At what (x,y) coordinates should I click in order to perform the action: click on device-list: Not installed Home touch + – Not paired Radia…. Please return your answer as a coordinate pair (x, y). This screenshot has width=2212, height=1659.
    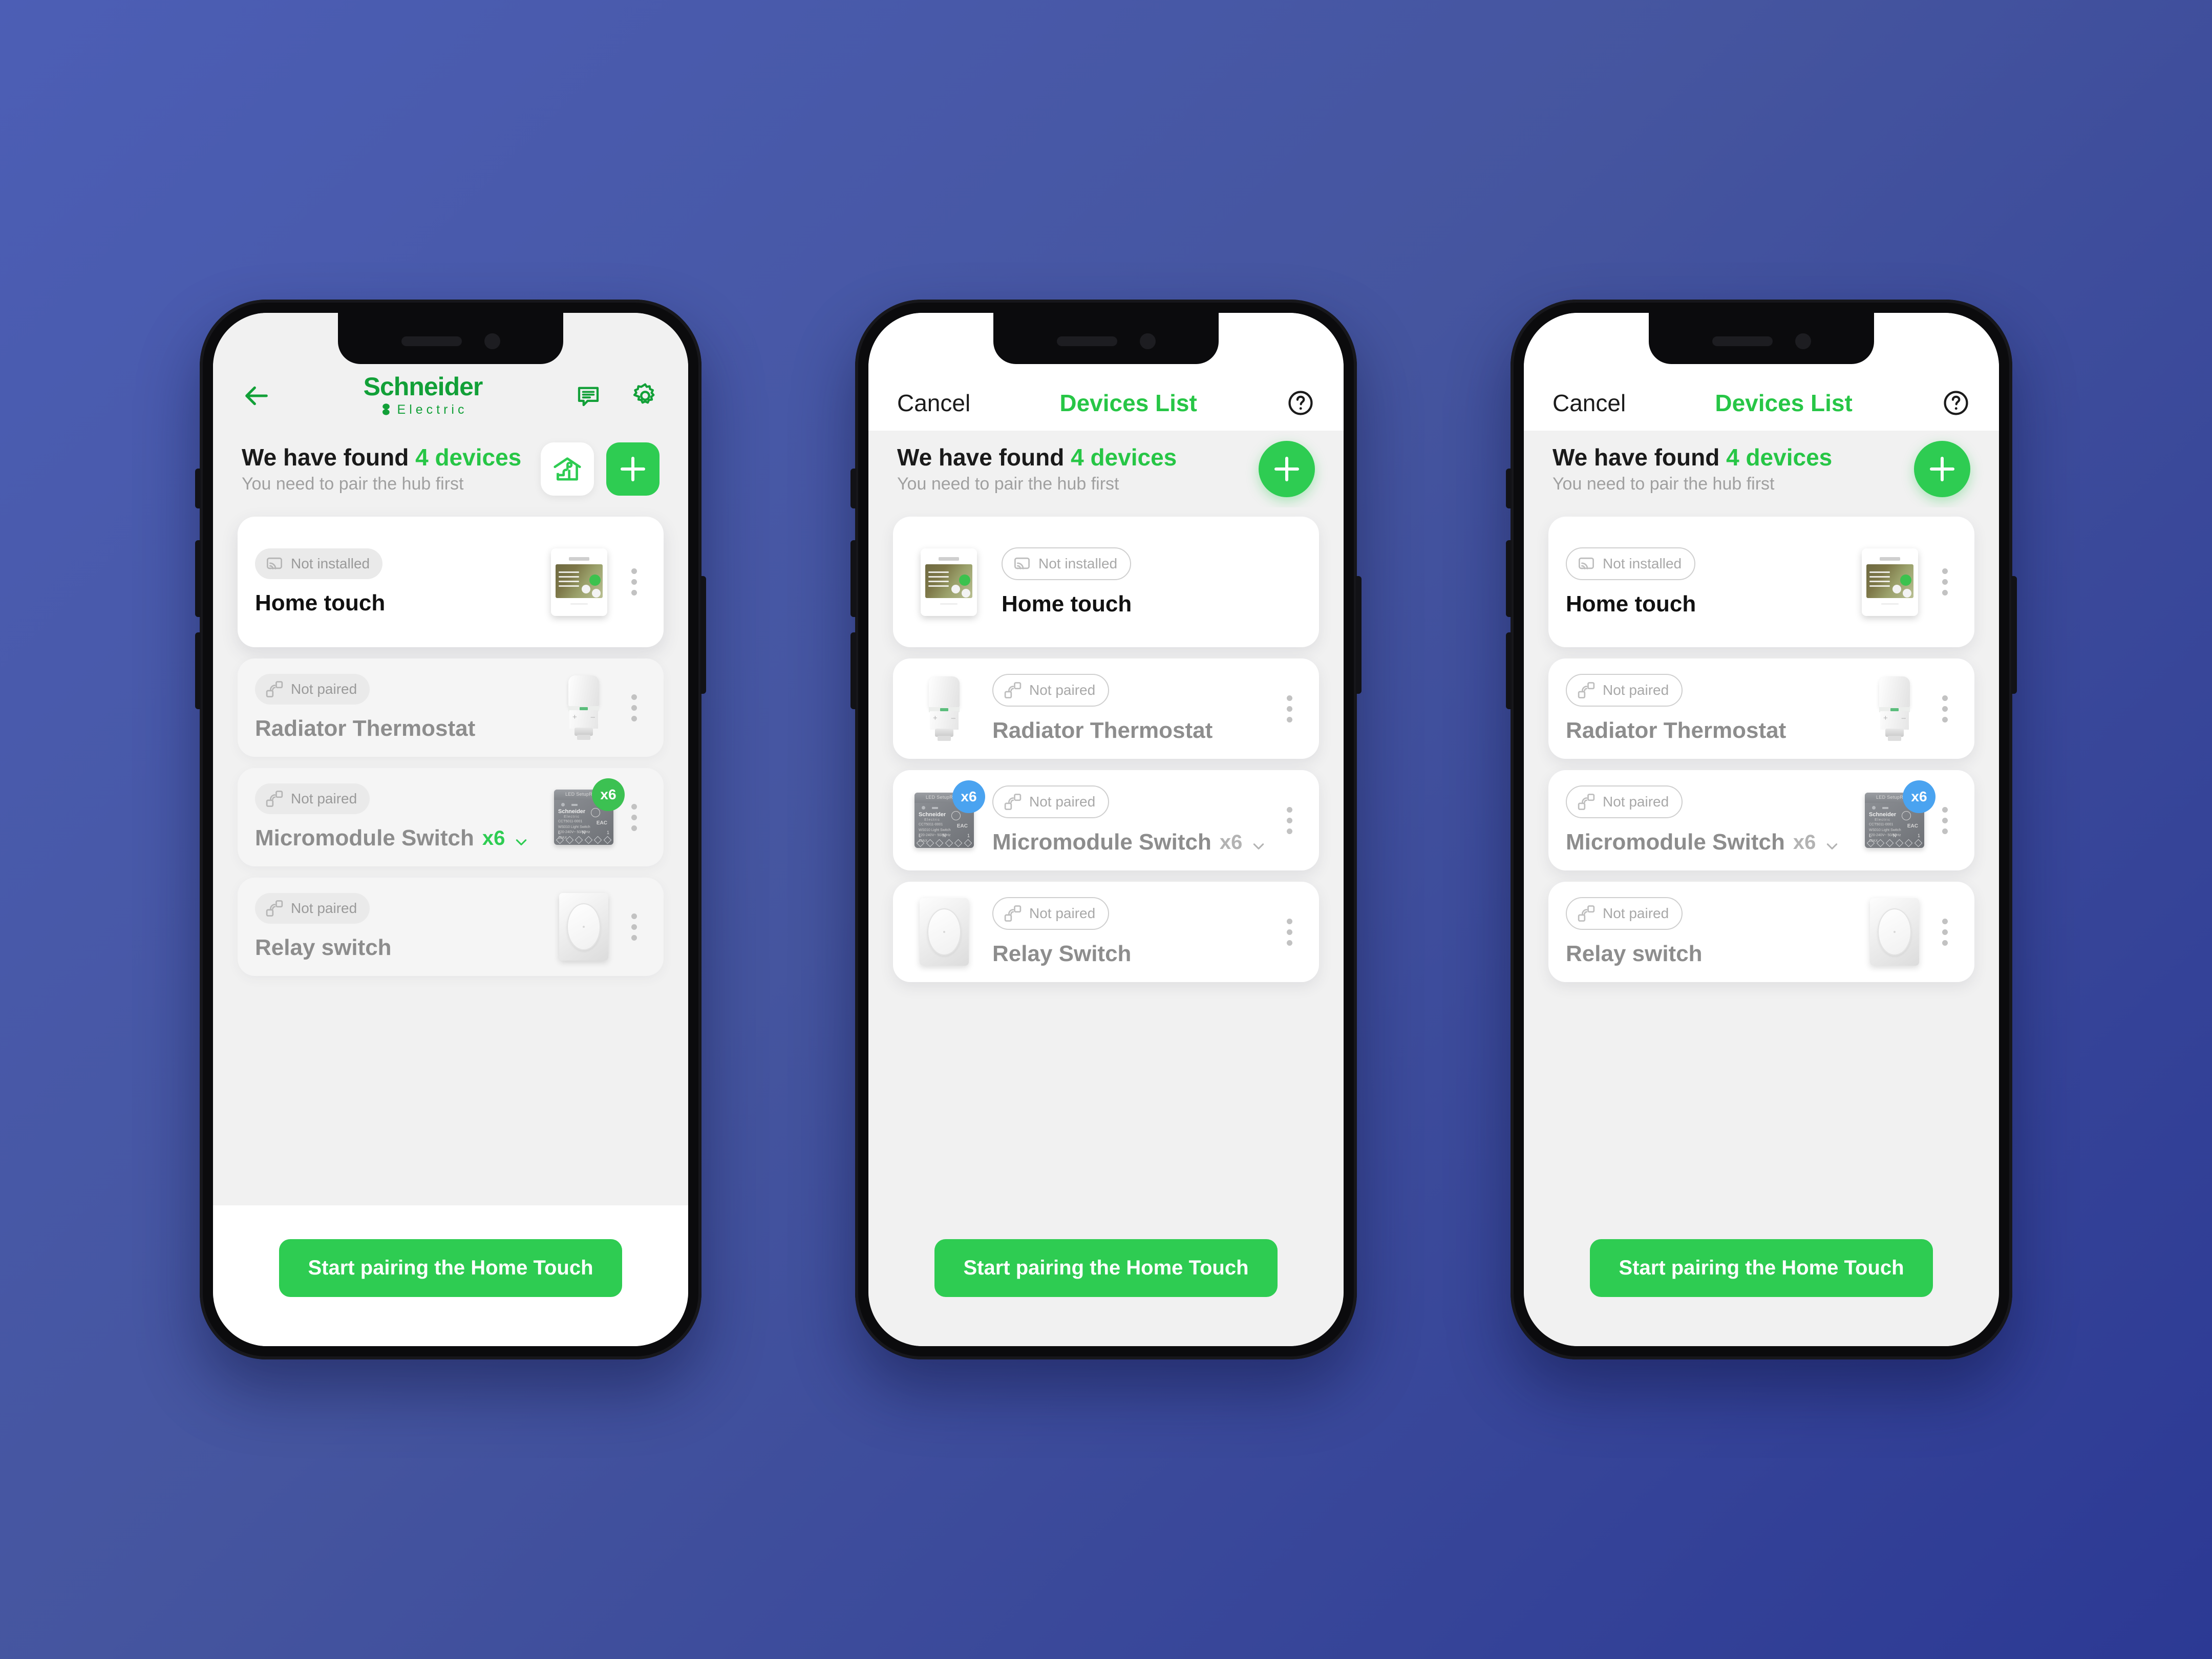
    Looking at the image, I should click on (1106, 856).